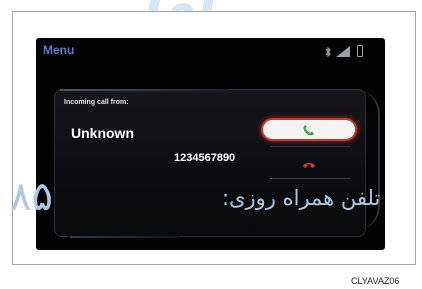  What do you see at coordinates (58, 50) in the screenshot?
I see `menu-title: Menu` at bounding box center [58, 50].